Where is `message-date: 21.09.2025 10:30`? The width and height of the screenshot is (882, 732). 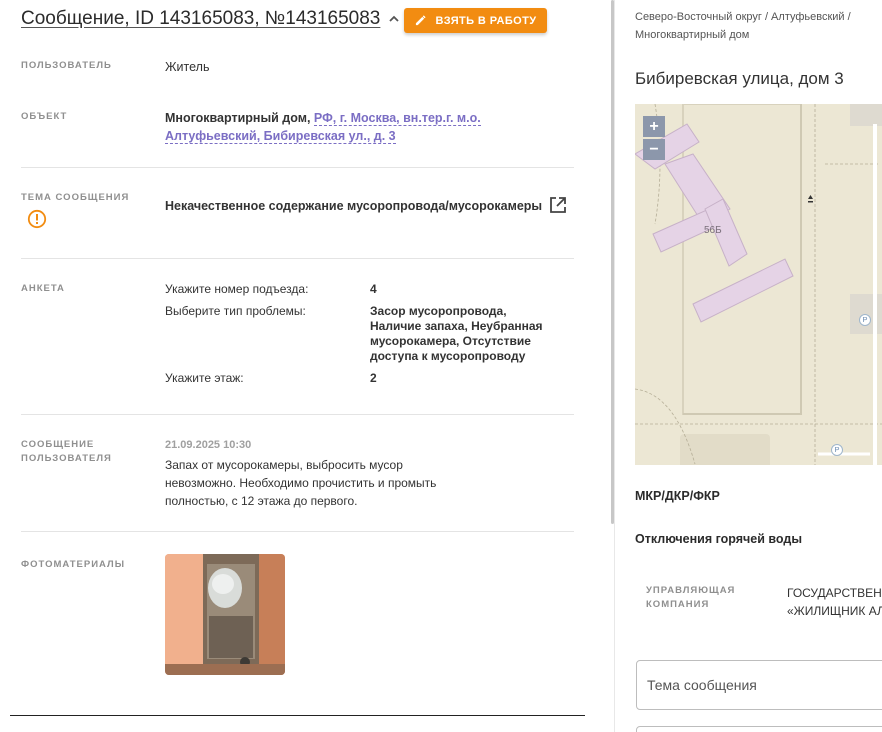
message-date: 21.09.2025 10:30 is located at coordinates (208, 445).